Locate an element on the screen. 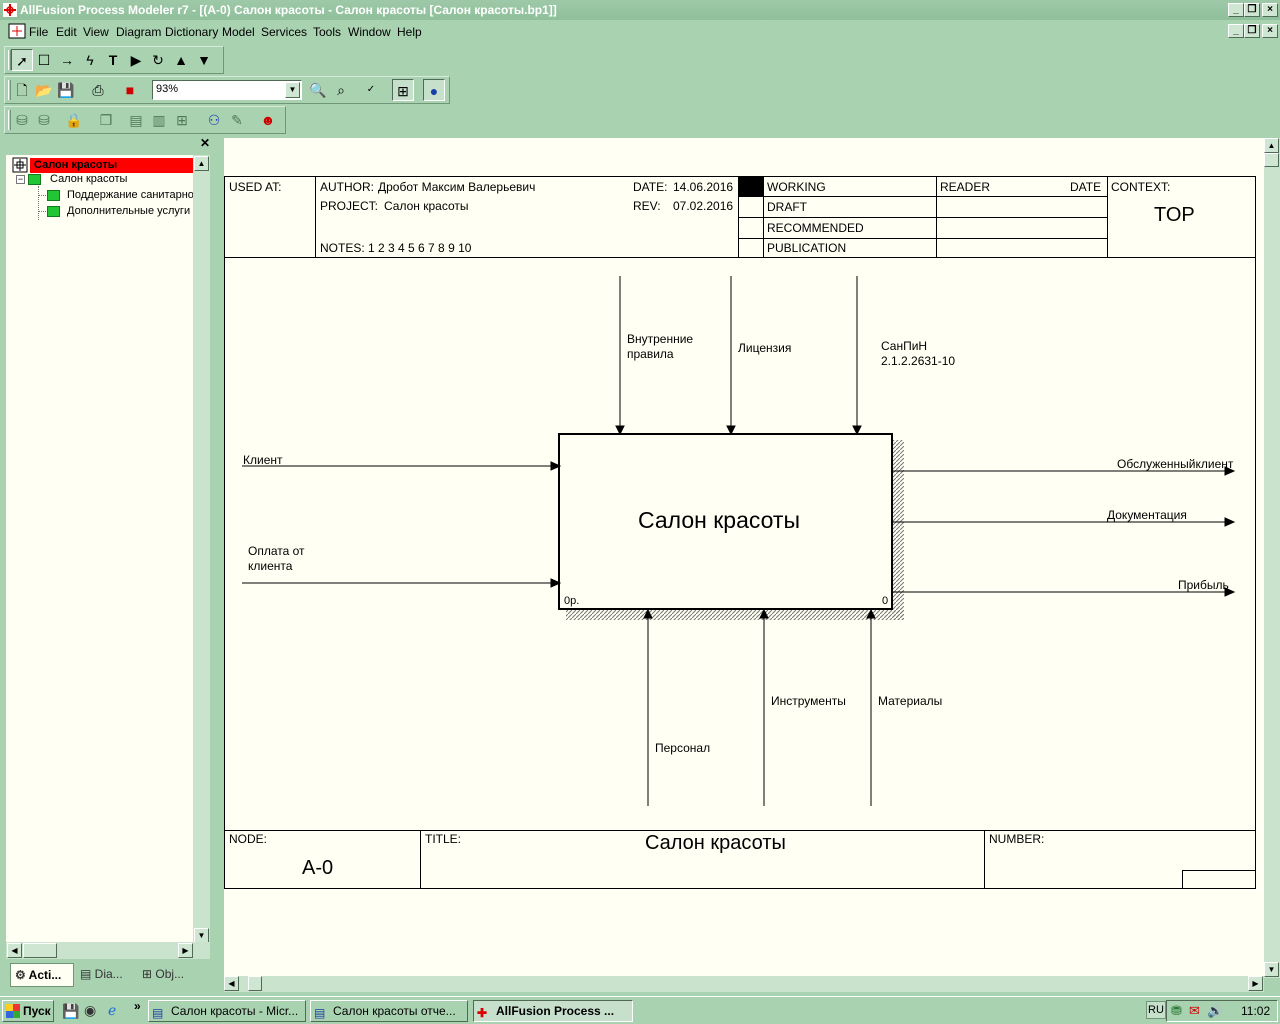 The image size is (1280, 1024). tree-item-services: Дополнительные услуги is located at coordinates (133, 211).